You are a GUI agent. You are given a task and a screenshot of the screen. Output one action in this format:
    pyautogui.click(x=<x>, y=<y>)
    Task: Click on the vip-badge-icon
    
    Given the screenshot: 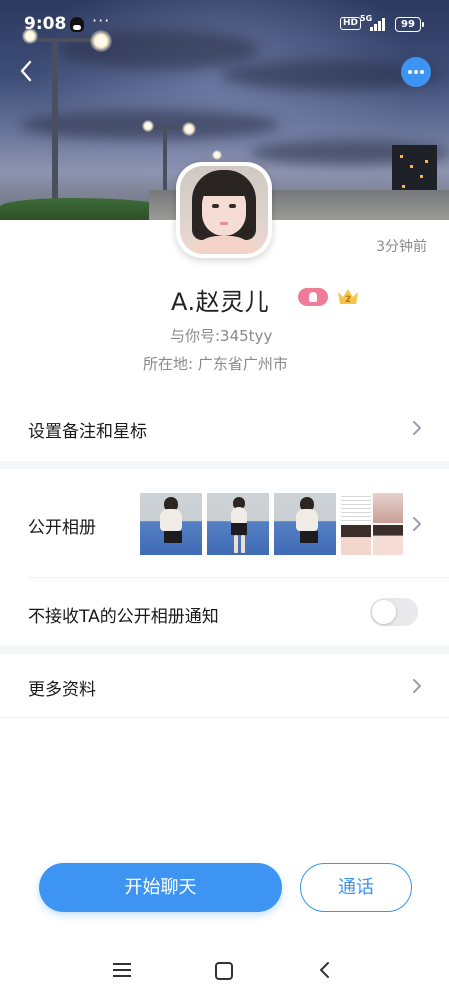 What is the action you would take?
    pyautogui.click(x=313, y=297)
    